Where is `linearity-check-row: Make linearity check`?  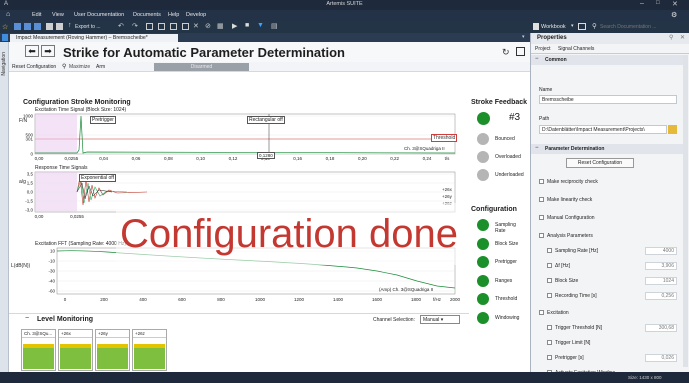 linearity-check-row: Make linearity check is located at coordinates (565, 200).